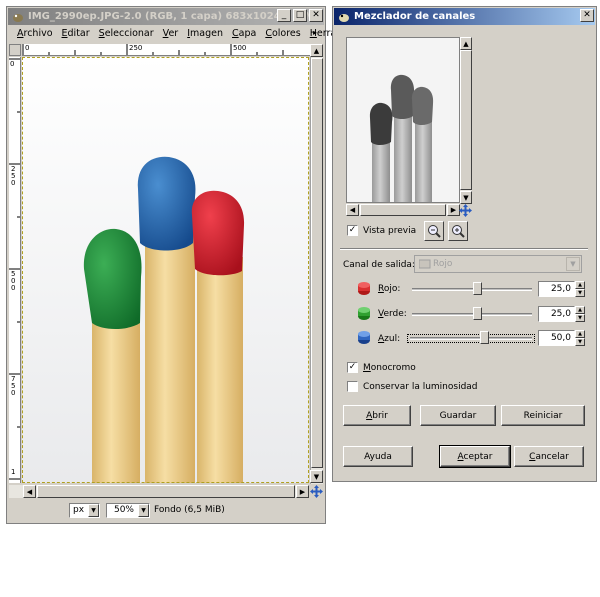  What do you see at coordinates (315, 32) in the screenshot?
I see `menu-arrow-icon: ▸` at bounding box center [315, 32].